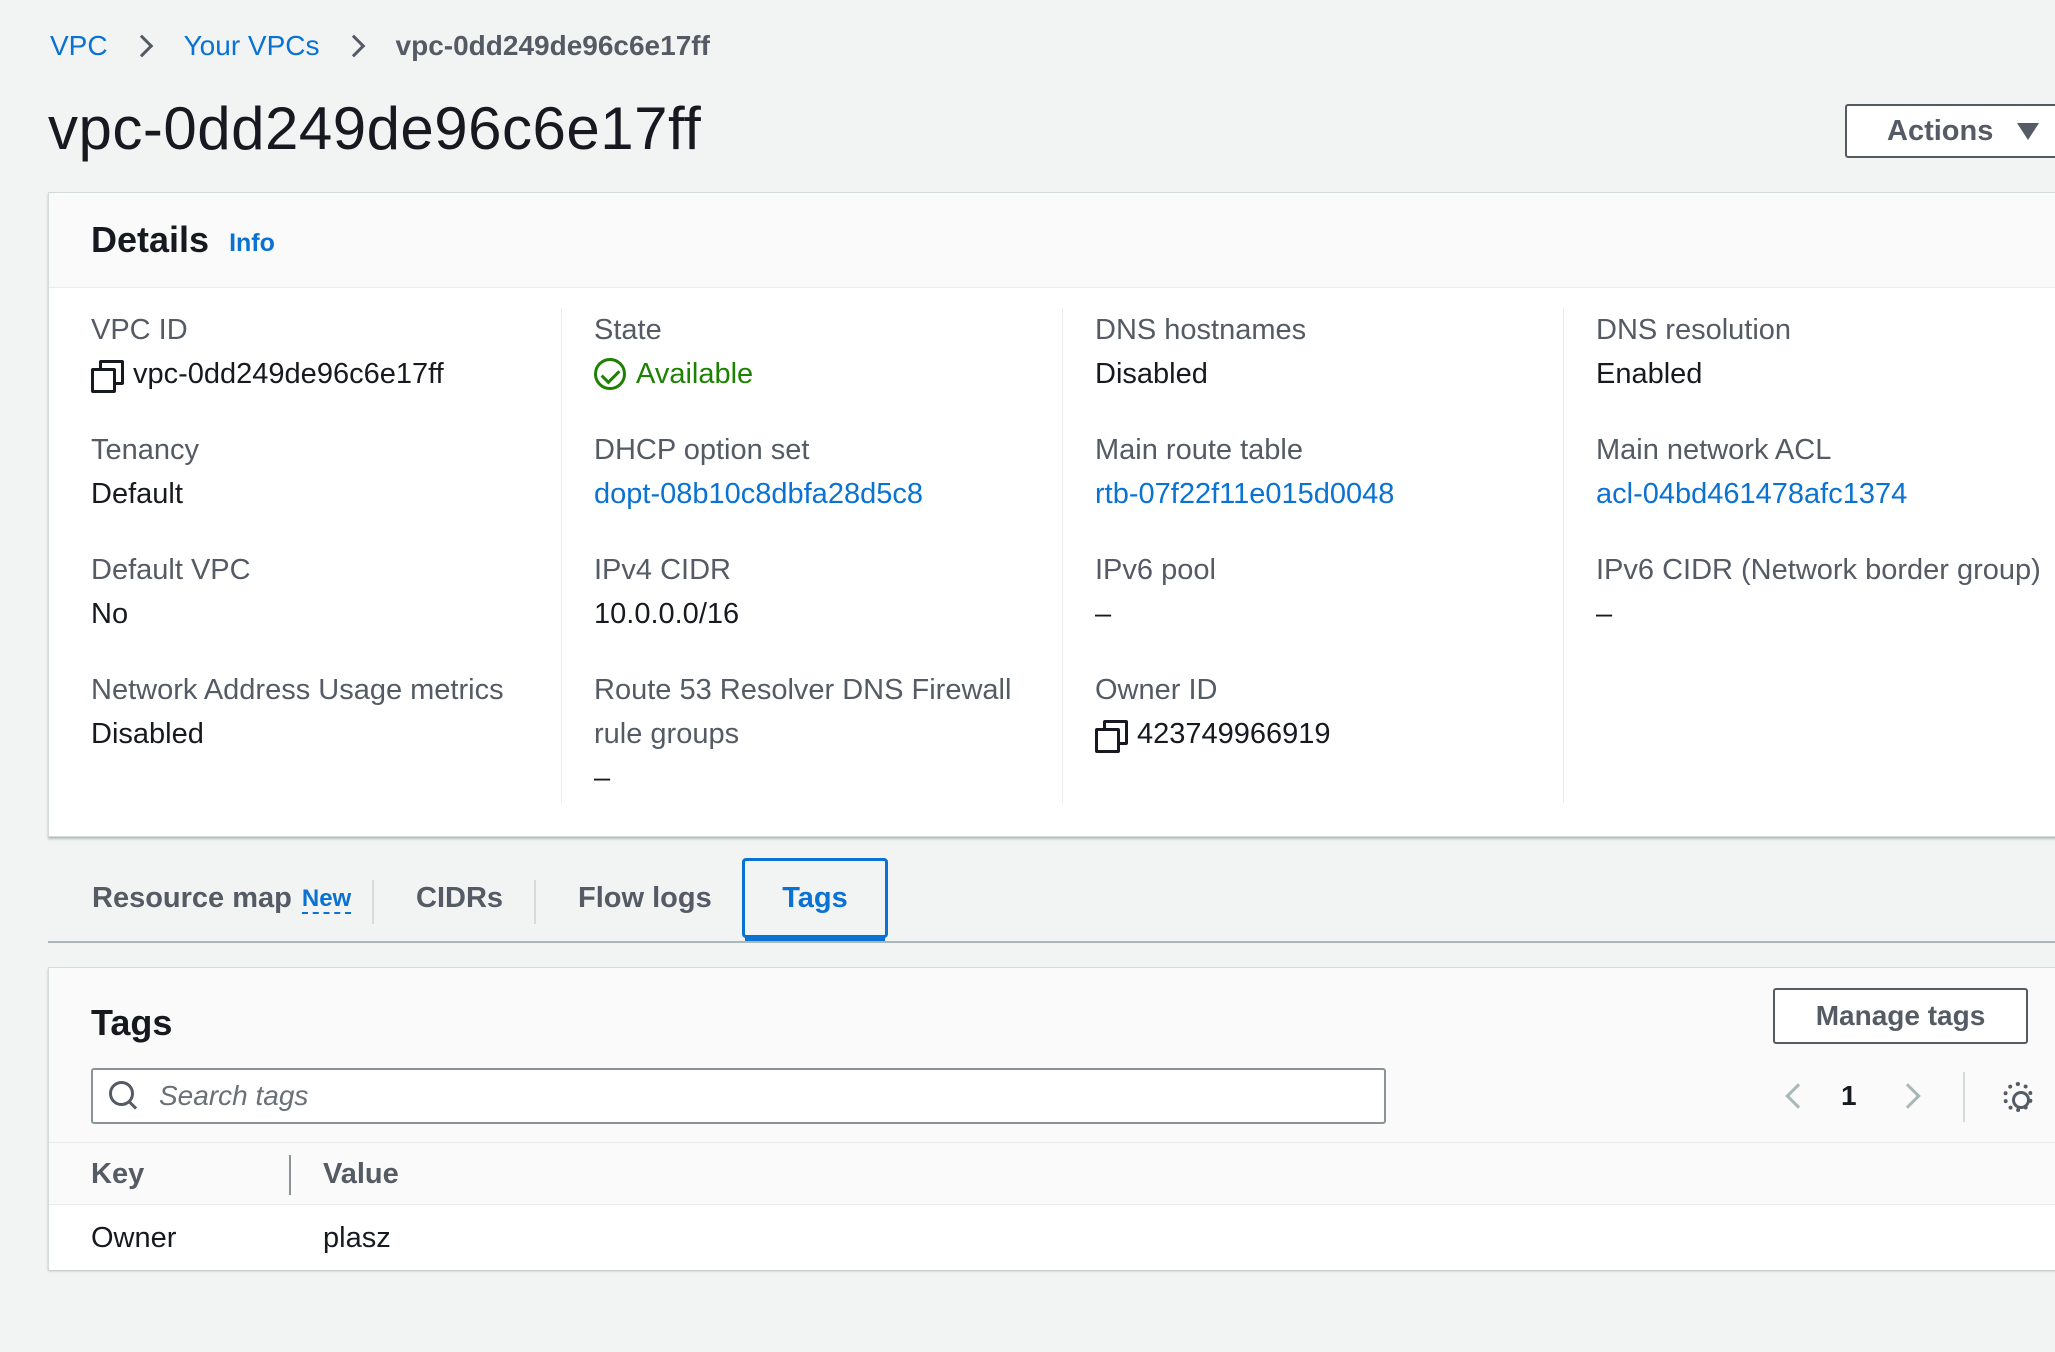  What do you see at coordinates (1103, 614) in the screenshot?
I see `ipv6-pool-value: –` at bounding box center [1103, 614].